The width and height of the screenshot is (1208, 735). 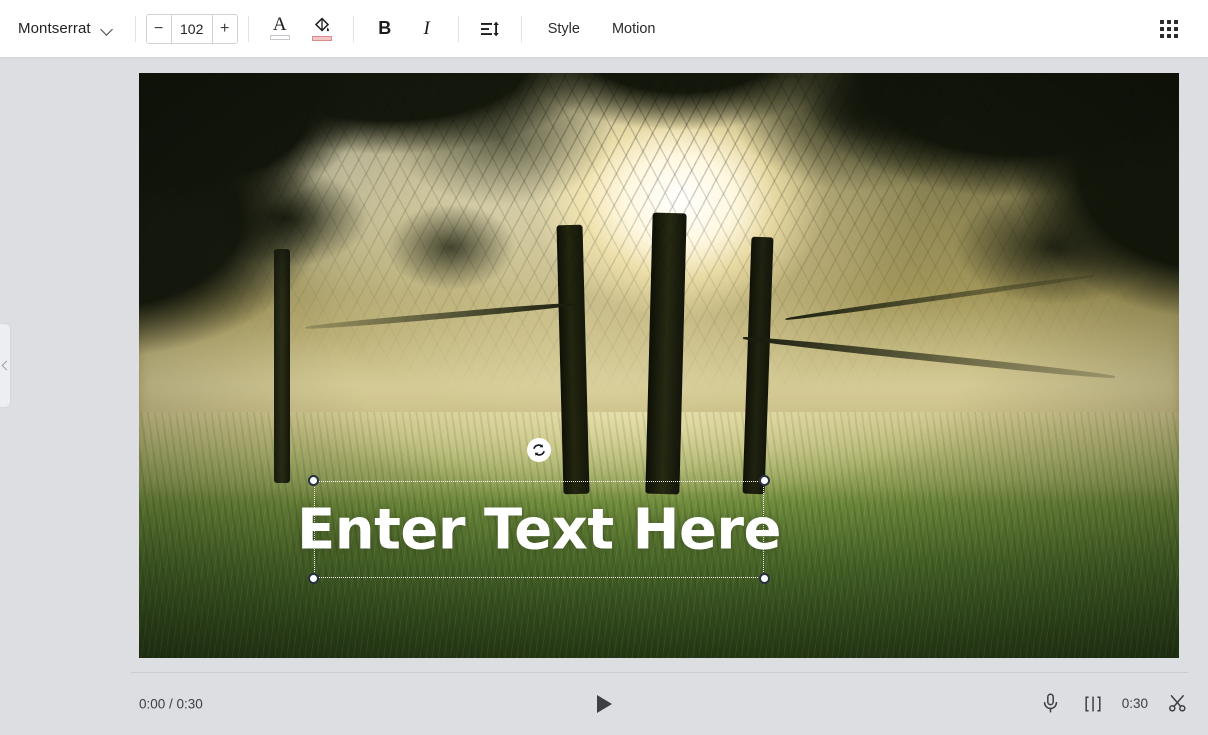 What do you see at coordinates (54, 28) in the screenshot?
I see `font-family-value: Montserrat` at bounding box center [54, 28].